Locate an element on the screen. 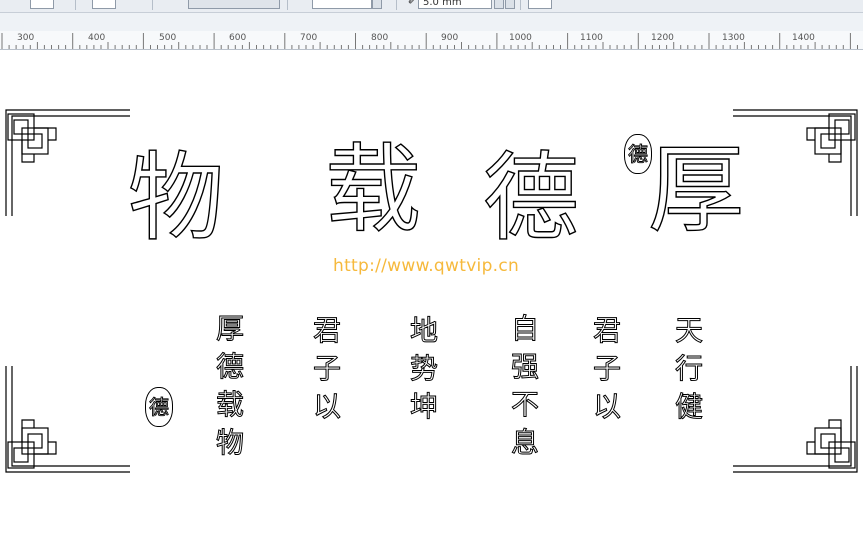  corner-ornament-bottom-right is located at coordinates (795, 421).